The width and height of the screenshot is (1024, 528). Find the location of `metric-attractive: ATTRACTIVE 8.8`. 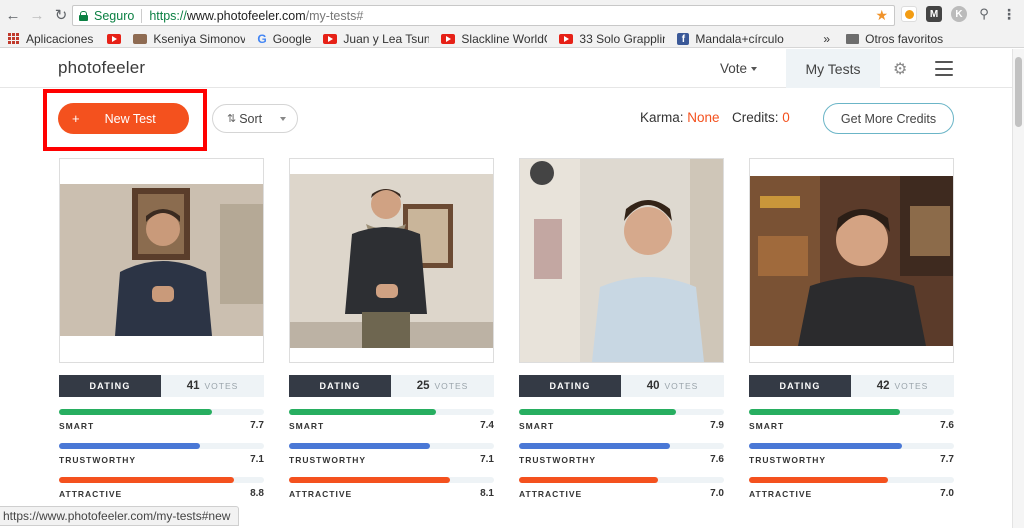

metric-attractive: ATTRACTIVE 8.8 is located at coordinates (161, 489).